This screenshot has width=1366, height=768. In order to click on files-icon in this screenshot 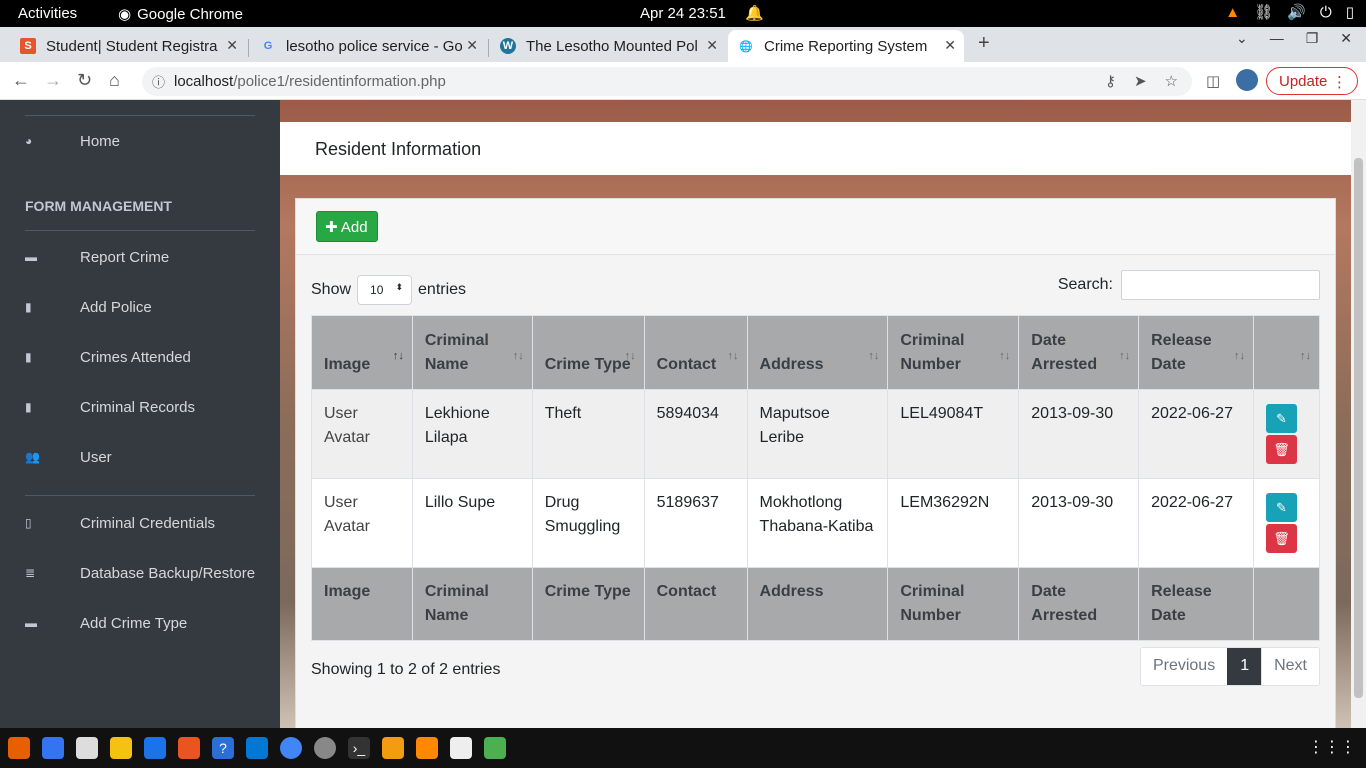, I will do `click(87, 748)`.